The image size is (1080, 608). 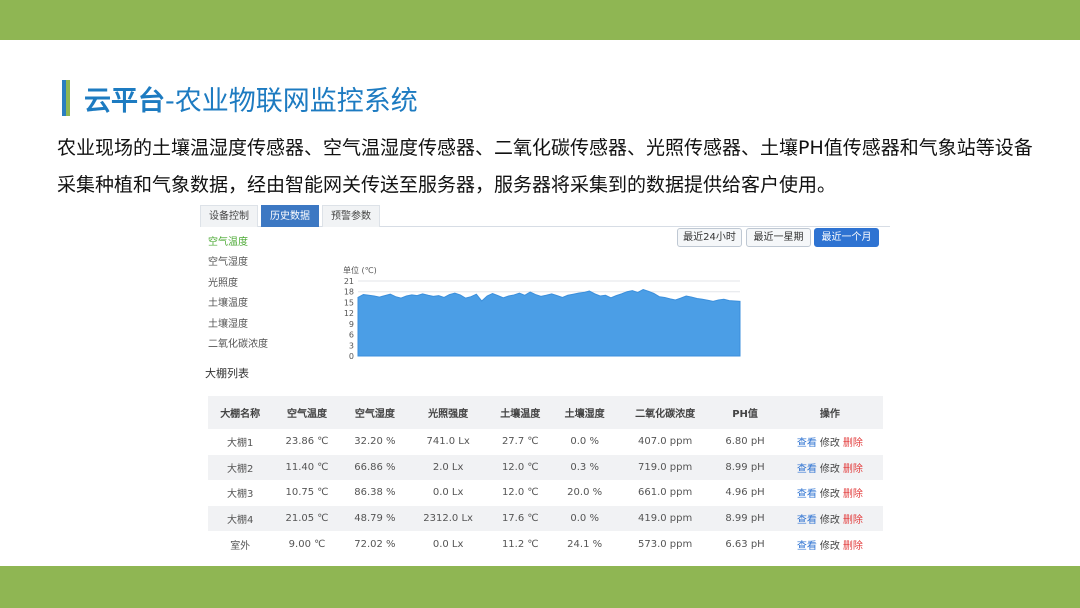 I want to click on cell-ph: 8.99 pH, so click(x=745, y=467).